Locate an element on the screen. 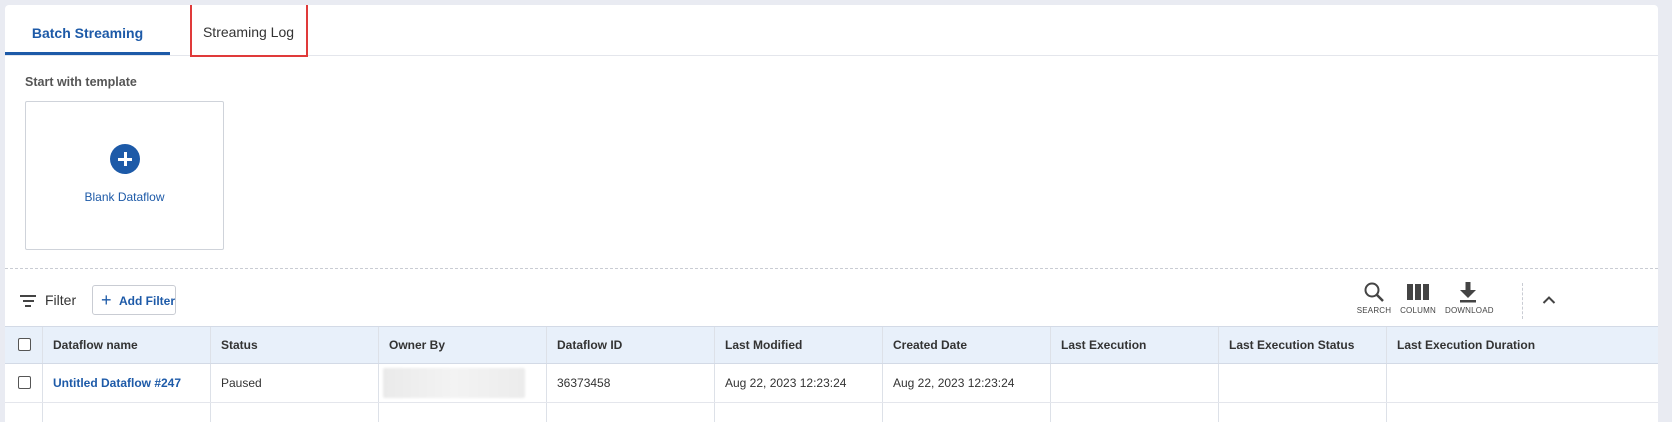 The width and height of the screenshot is (1672, 422). add-circle-icon is located at coordinates (125, 159).